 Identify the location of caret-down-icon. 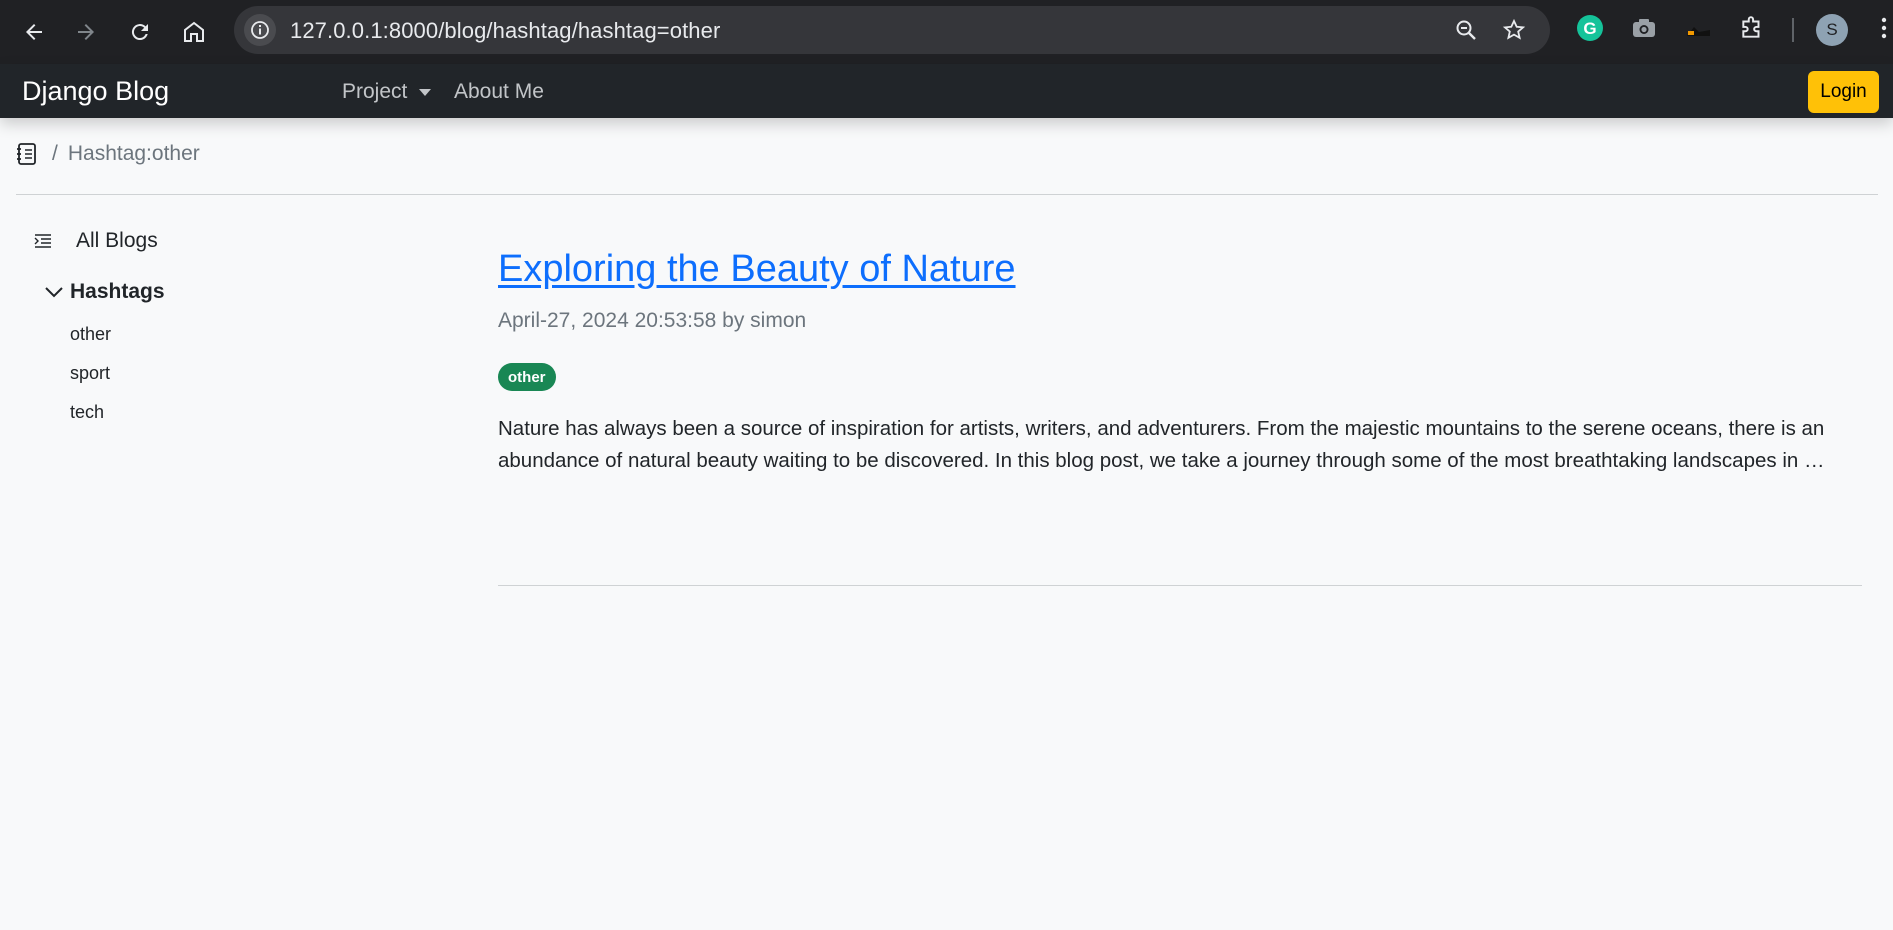
(425, 92).